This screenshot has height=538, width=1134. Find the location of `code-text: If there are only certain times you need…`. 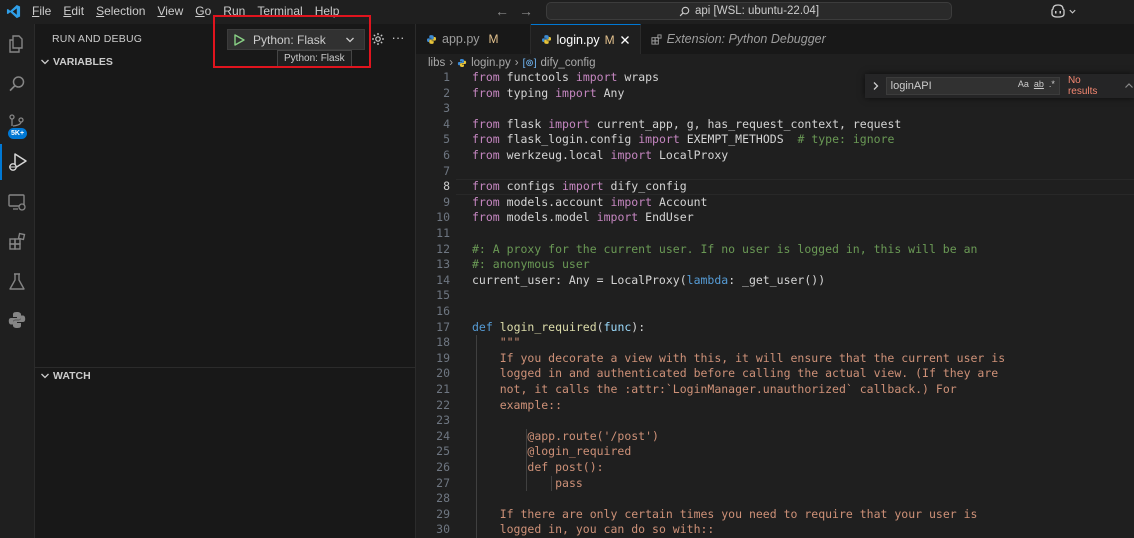

code-text: If there are only certain times you need… is located at coordinates (738, 513).